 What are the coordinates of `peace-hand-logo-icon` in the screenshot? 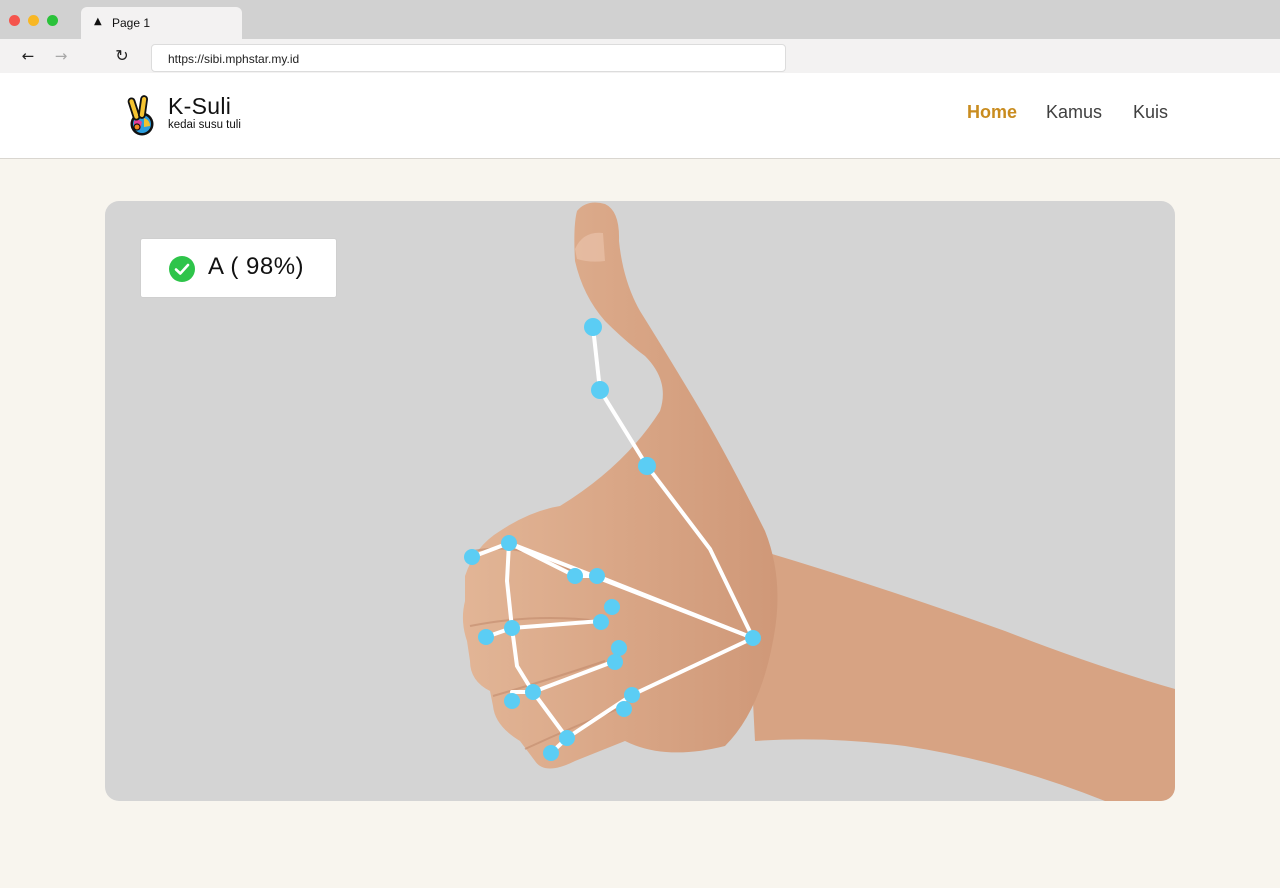 It's located at (140, 116).